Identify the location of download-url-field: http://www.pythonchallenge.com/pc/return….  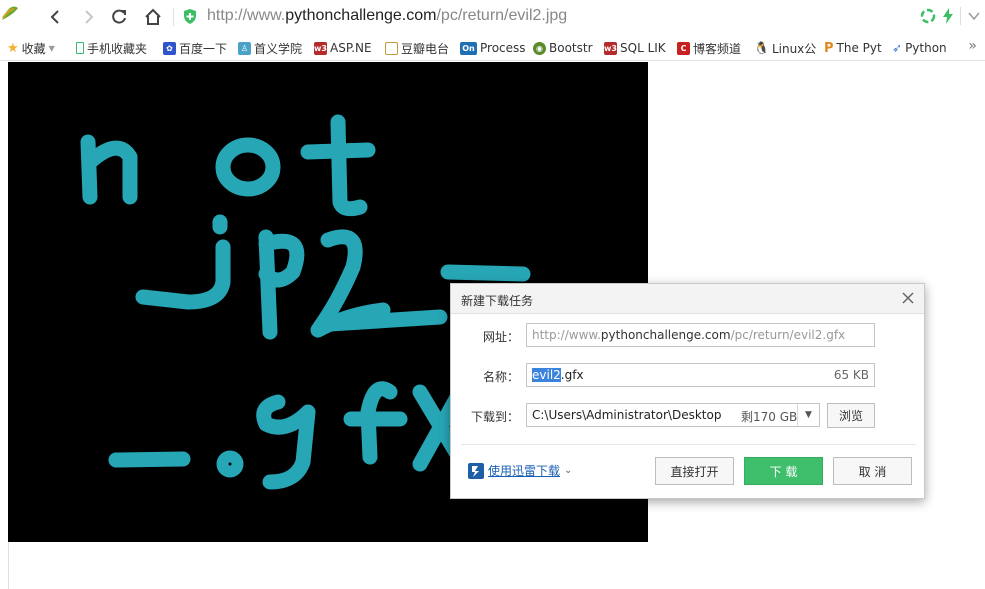
(700, 335).